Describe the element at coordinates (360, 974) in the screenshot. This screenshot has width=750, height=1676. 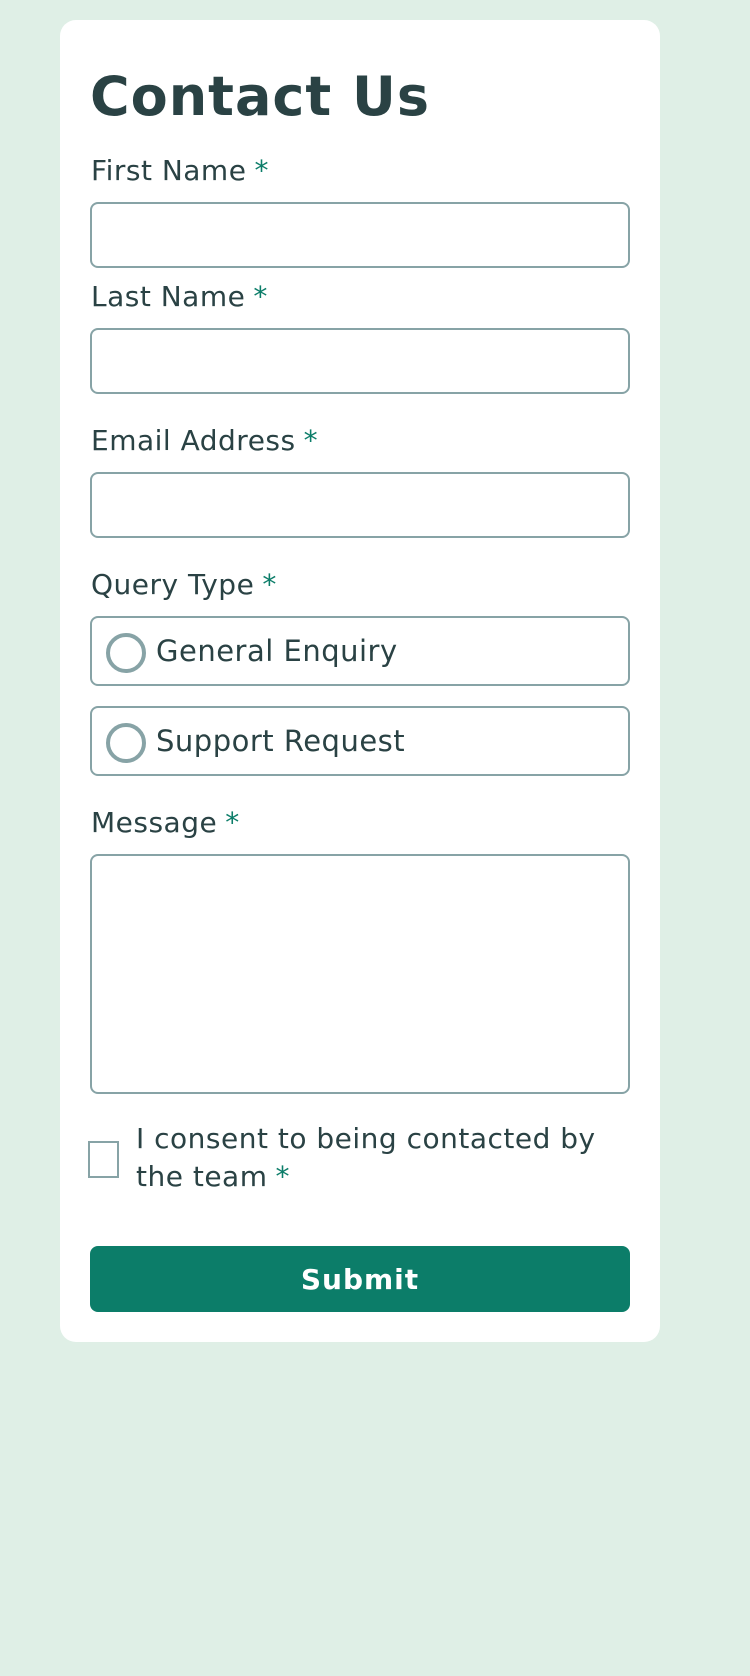
I see `message-textarea` at that location.